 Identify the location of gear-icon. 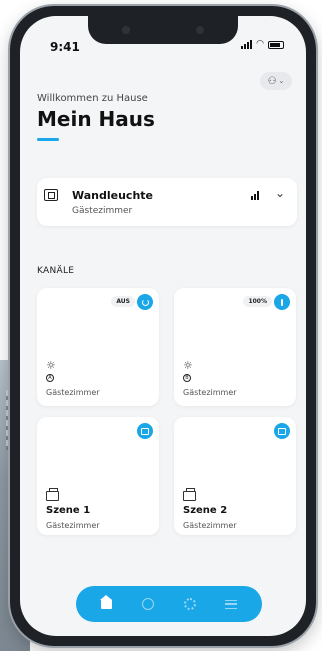
(189, 604).